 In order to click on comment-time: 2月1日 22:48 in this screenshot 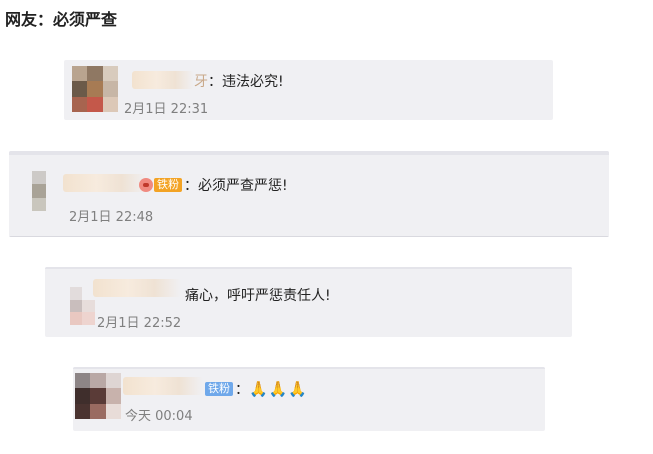, I will do `click(111, 217)`.